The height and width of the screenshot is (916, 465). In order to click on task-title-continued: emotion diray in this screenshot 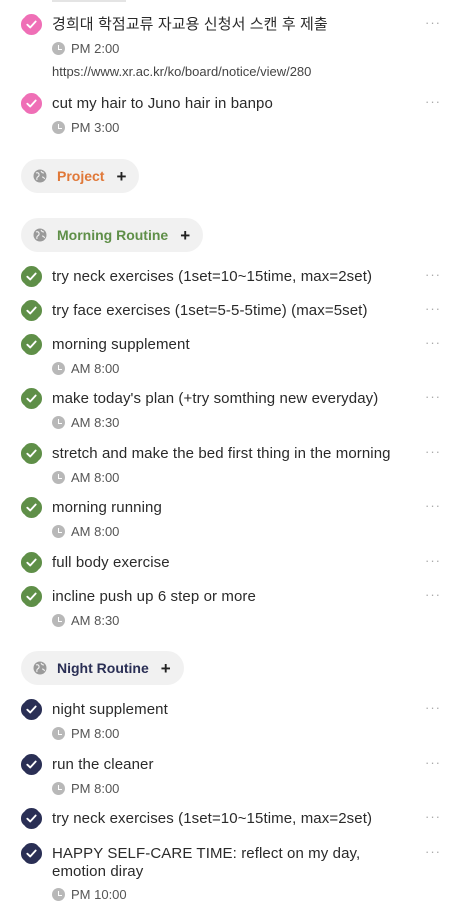, I will do `click(97, 871)`.